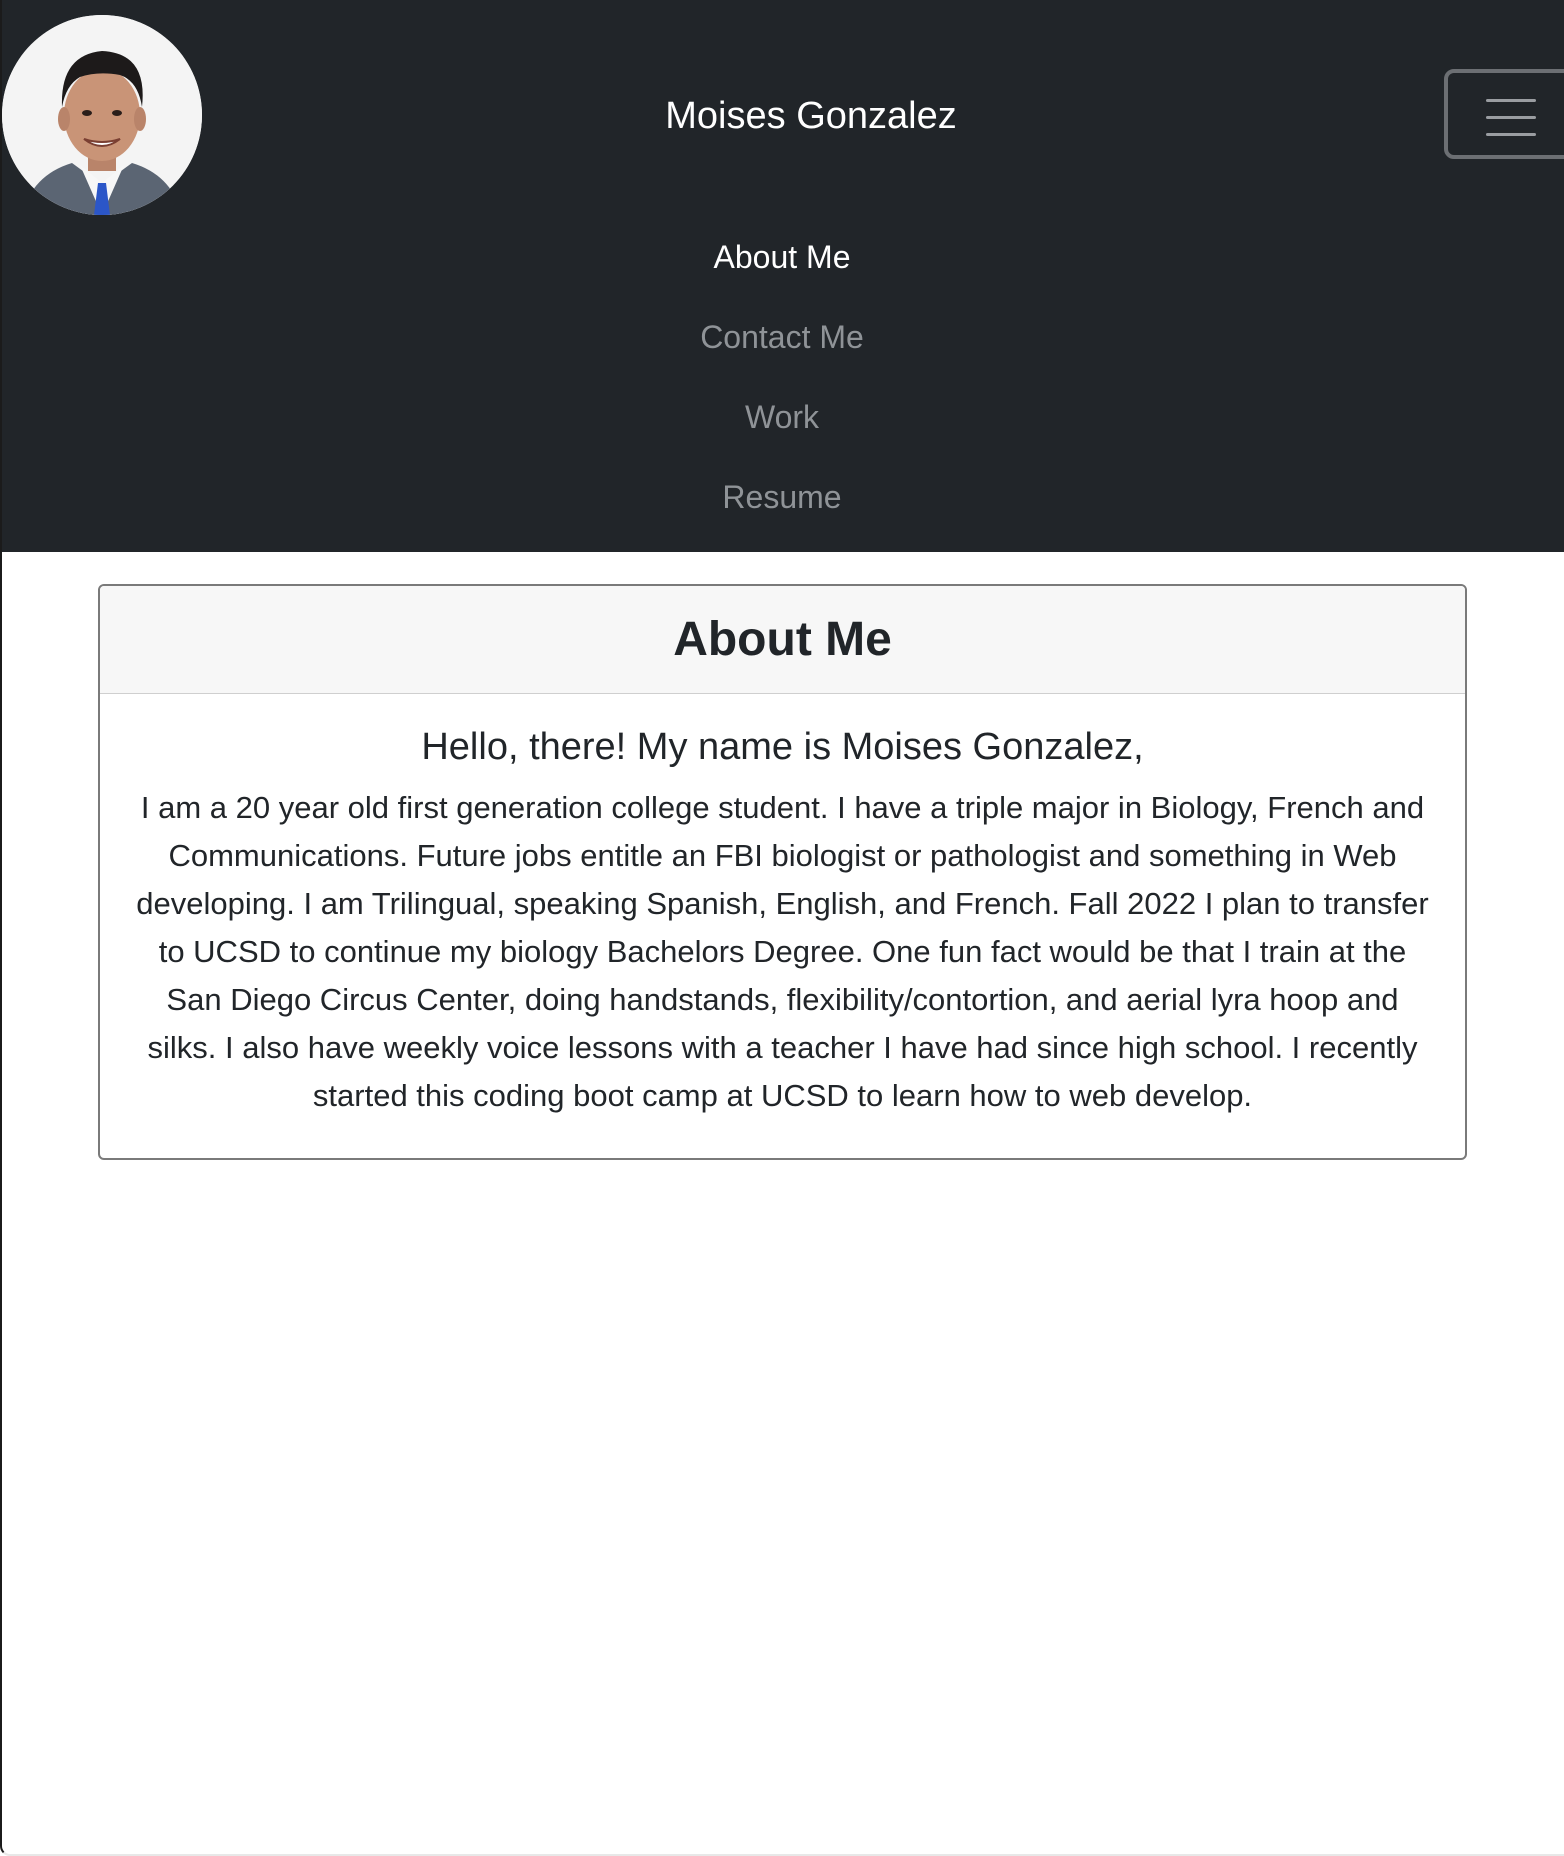  I want to click on nav-link-contact: Contact Me, so click(782, 337).